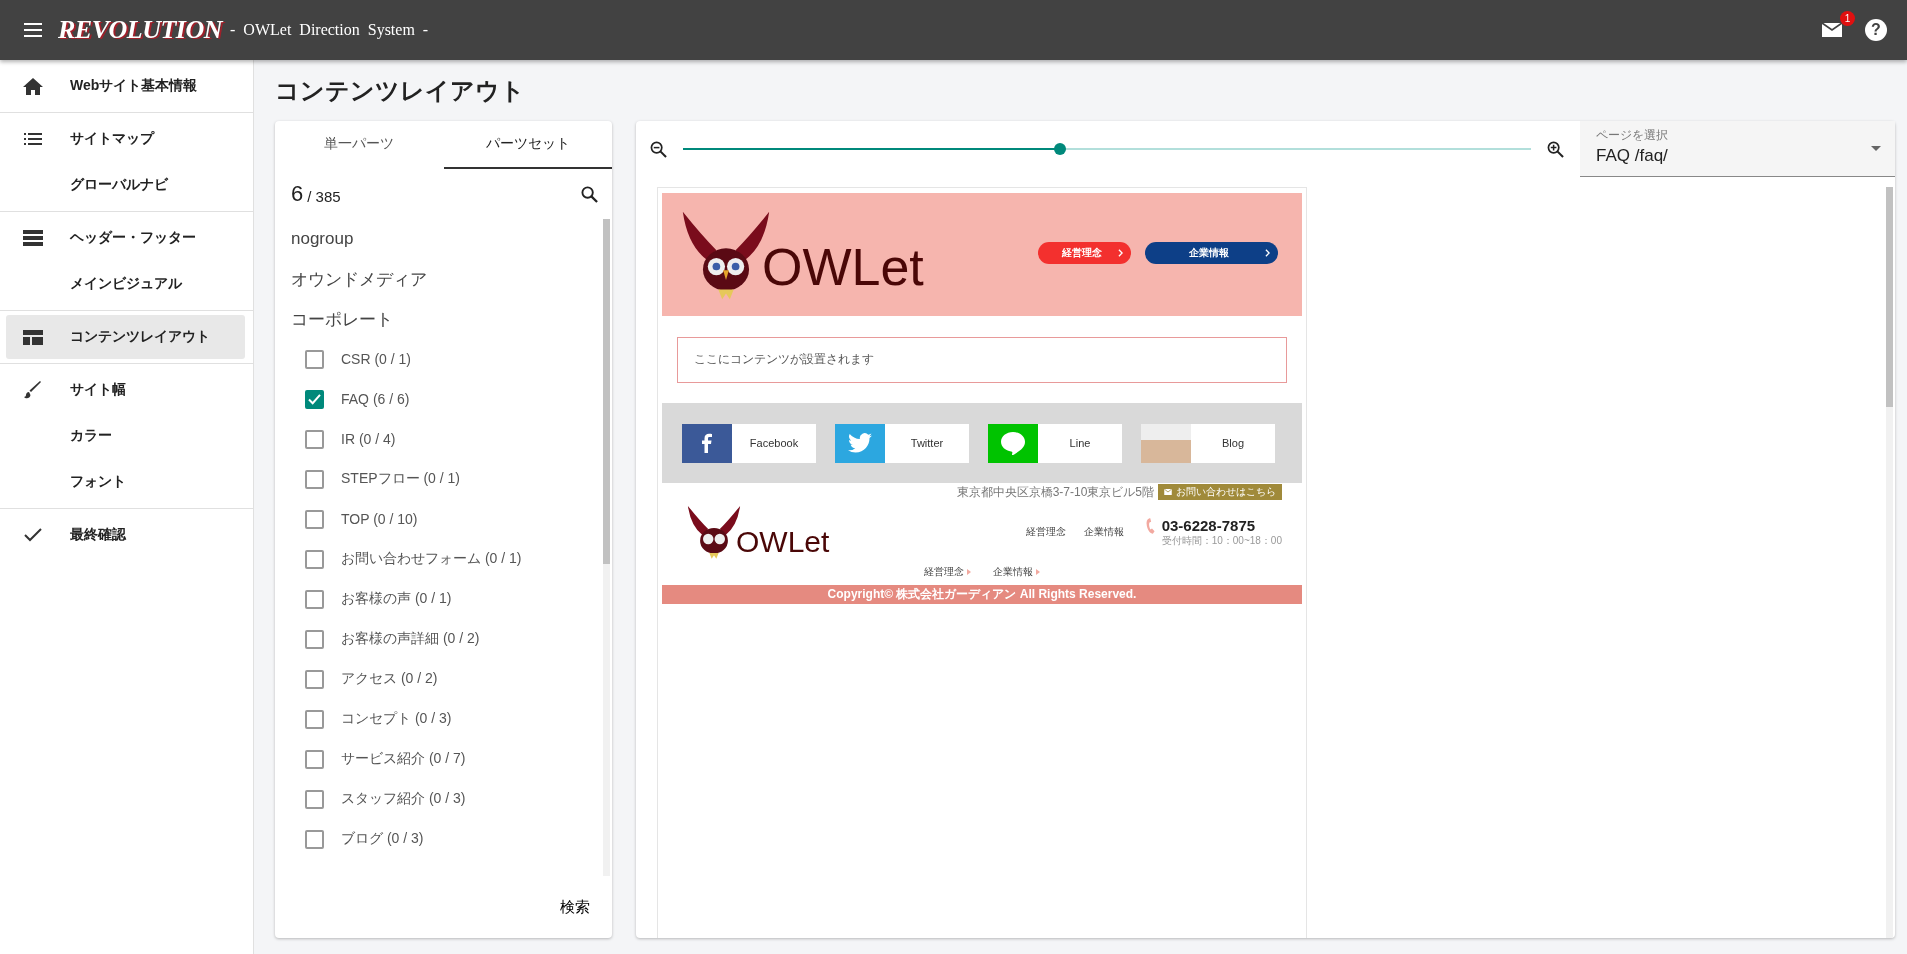 This screenshot has height=954, width=1907. What do you see at coordinates (447, 759) in the screenshot?
I see `checkbox-item: サービス紹介 (0 / 7)` at bounding box center [447, 759].